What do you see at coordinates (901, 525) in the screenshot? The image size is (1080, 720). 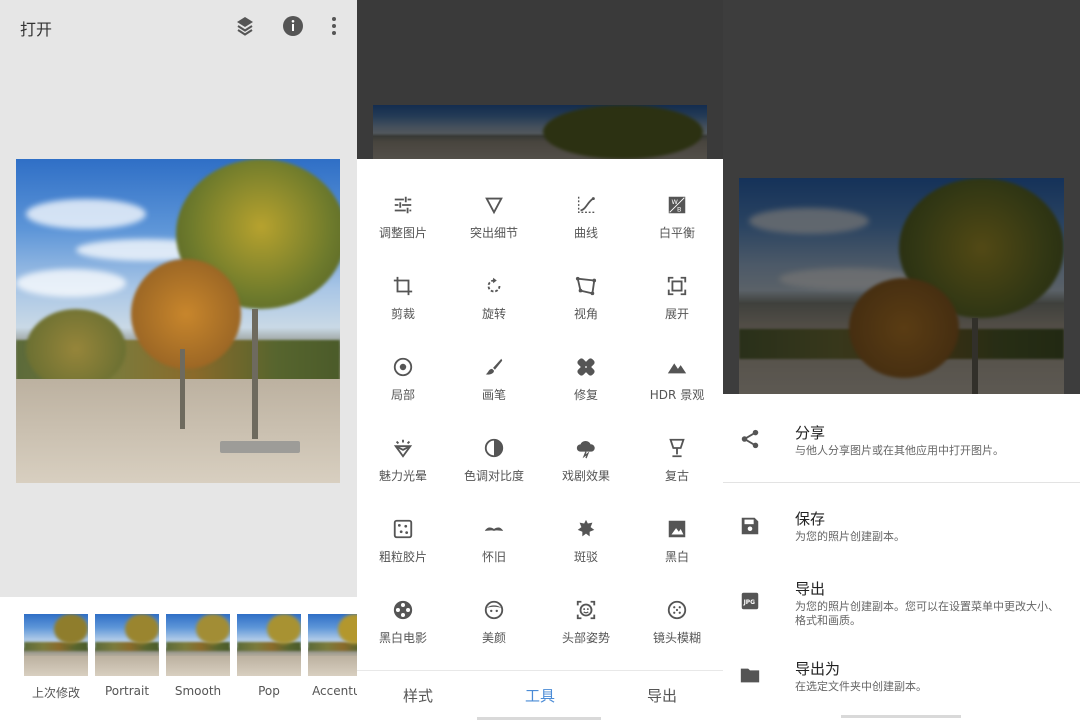 I see `menu-item-save: 保存 为您的照片创建副本。` at bounding box center [901, 525].